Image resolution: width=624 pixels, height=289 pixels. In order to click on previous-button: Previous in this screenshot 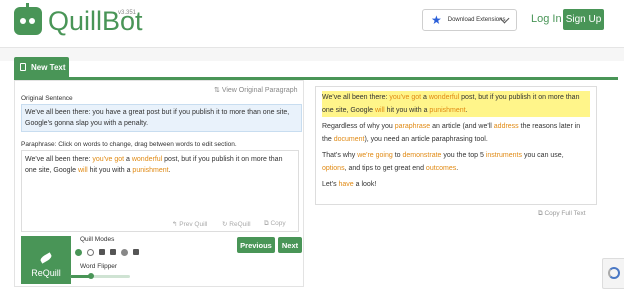, I will do `click(256, 245)`.